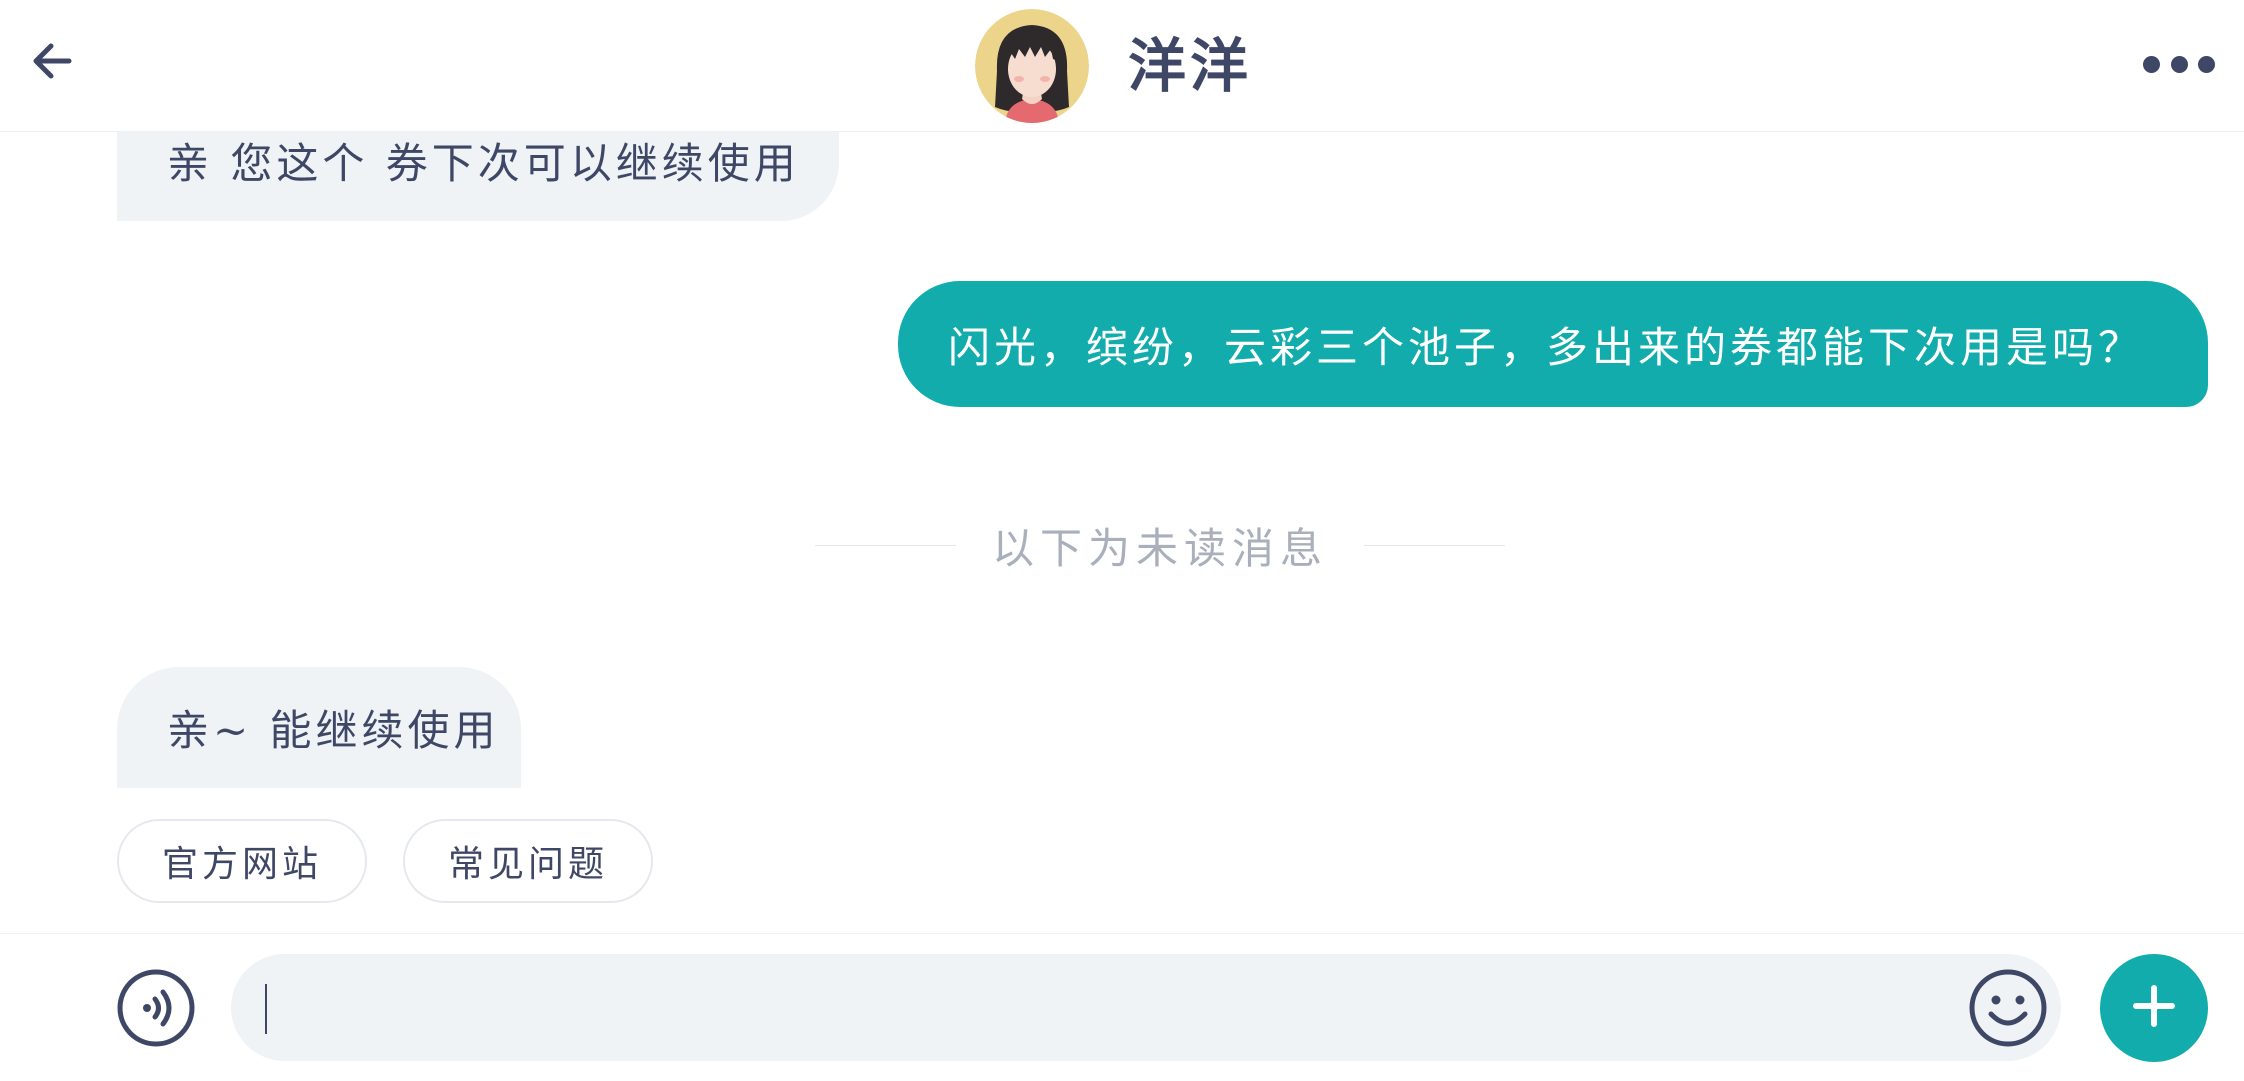 Image resolution: width=2244 pixels, height=1081 pixels. I want to click on message-outgoing: 闪光，缤纷，云彩三个池子，多出来的券都能下次用是吗？, so click(1553, 344).